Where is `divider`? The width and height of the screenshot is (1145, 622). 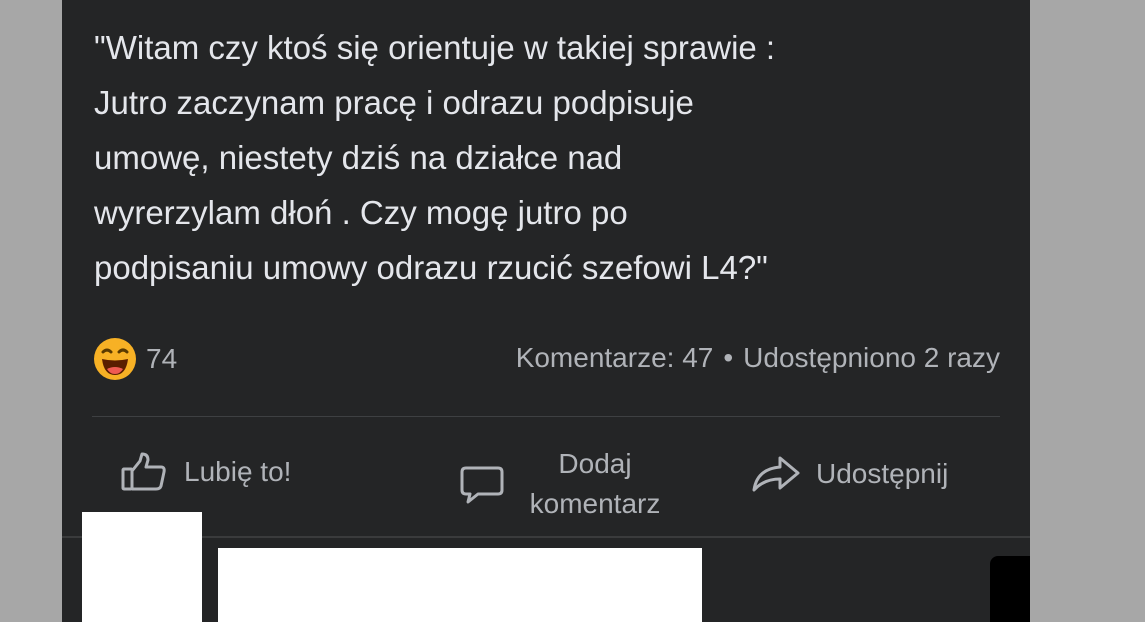 divider is located at coordinates (546, 416).